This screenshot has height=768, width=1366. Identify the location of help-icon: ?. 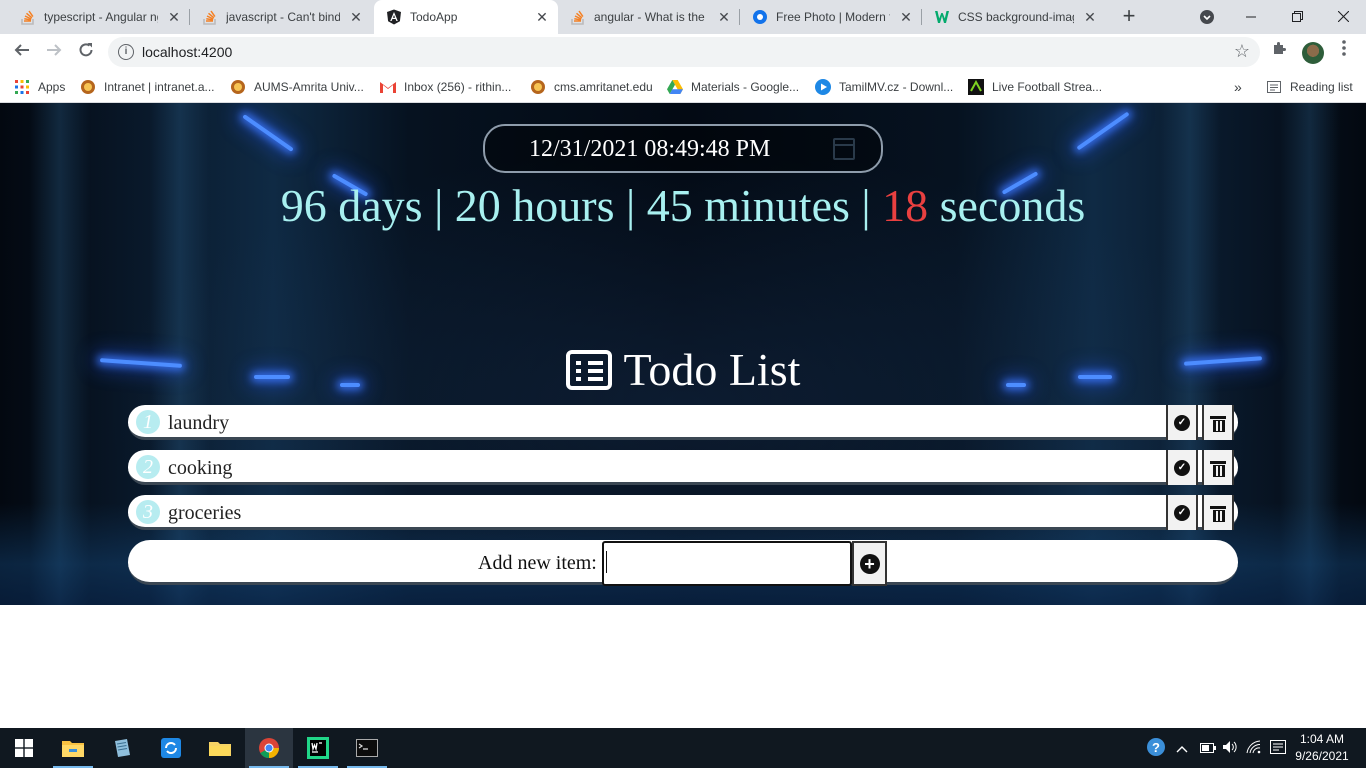
(1156, 748).